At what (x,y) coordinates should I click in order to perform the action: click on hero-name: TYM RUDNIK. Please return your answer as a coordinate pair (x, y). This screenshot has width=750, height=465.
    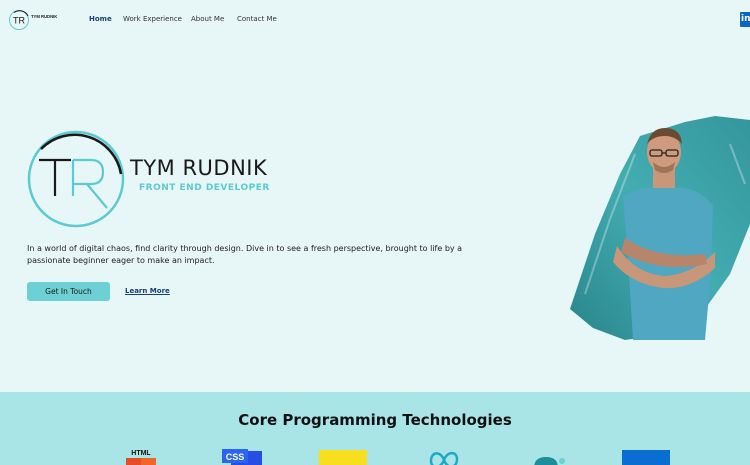
    Looking at the image, I should click on (199, 168).